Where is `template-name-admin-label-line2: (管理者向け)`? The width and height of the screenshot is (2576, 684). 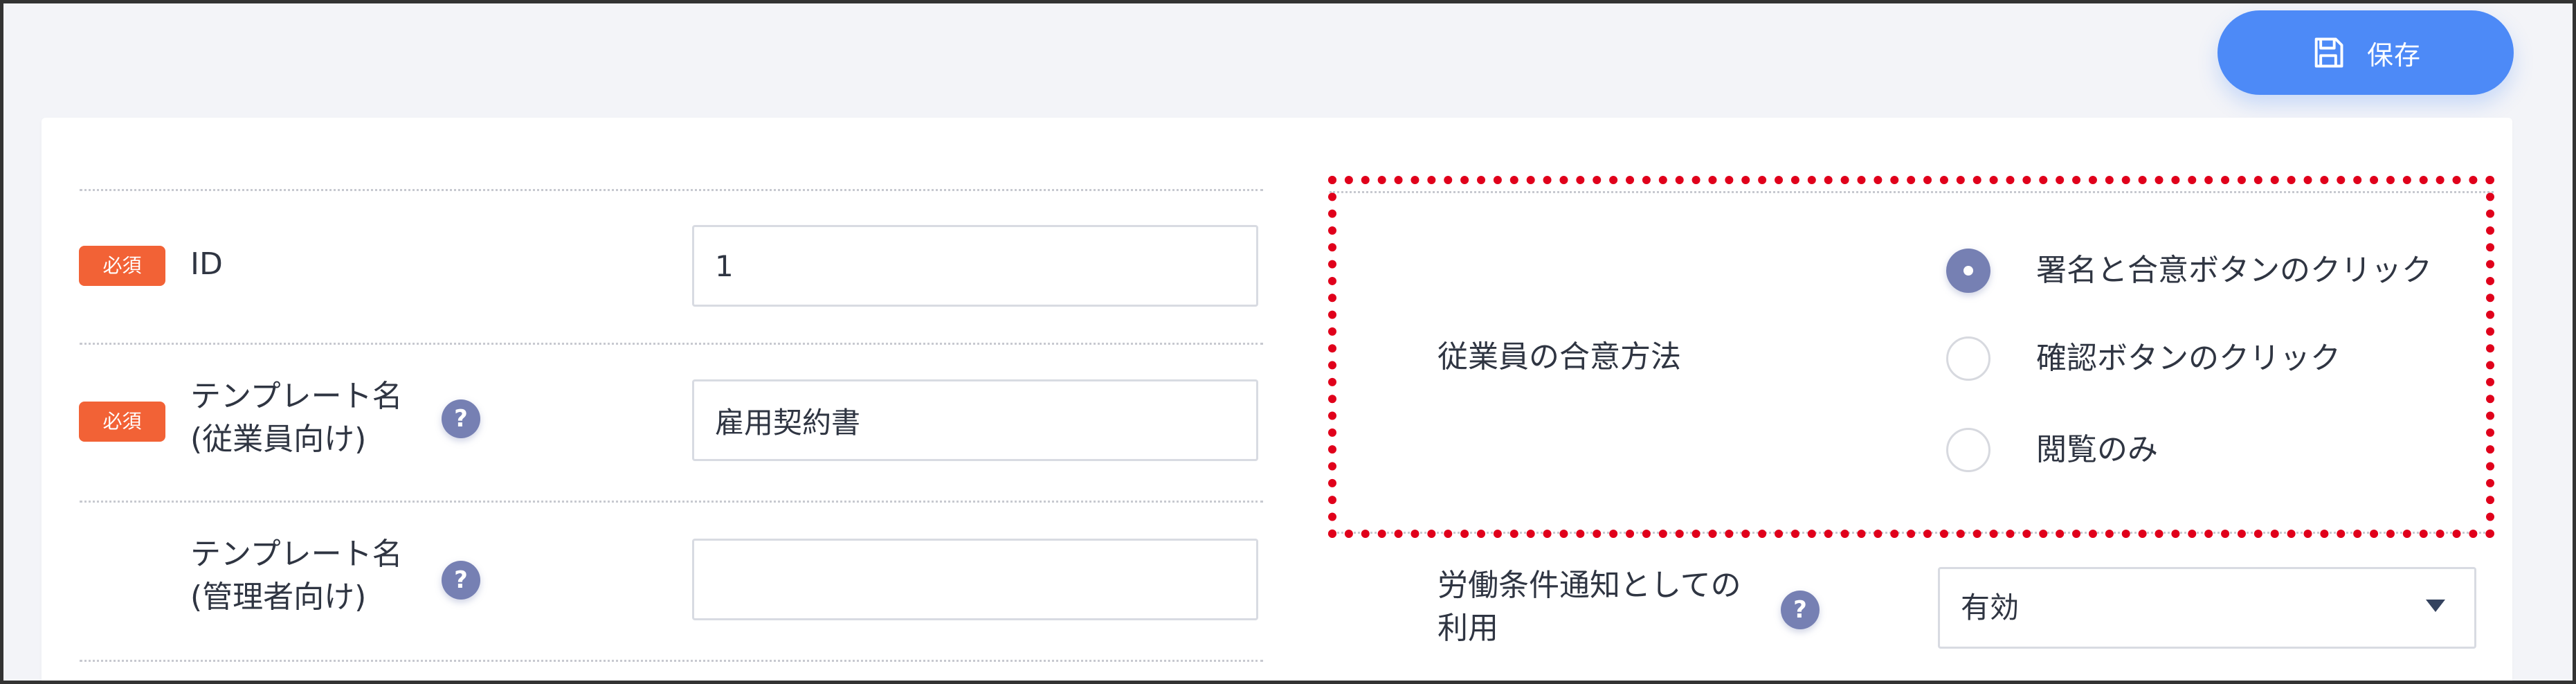 template-name-admin-label-line2: (管理者向け) is located at coordinates (278, 597).